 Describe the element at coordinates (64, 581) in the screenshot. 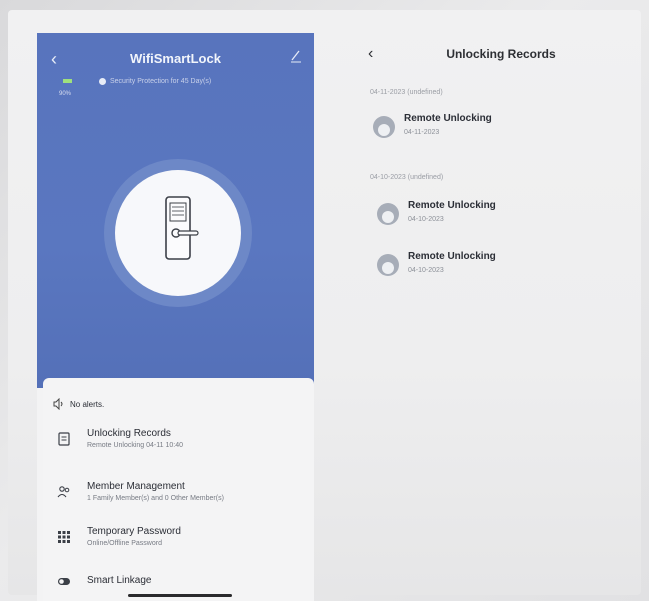

I see `toggle-icon` at that location.